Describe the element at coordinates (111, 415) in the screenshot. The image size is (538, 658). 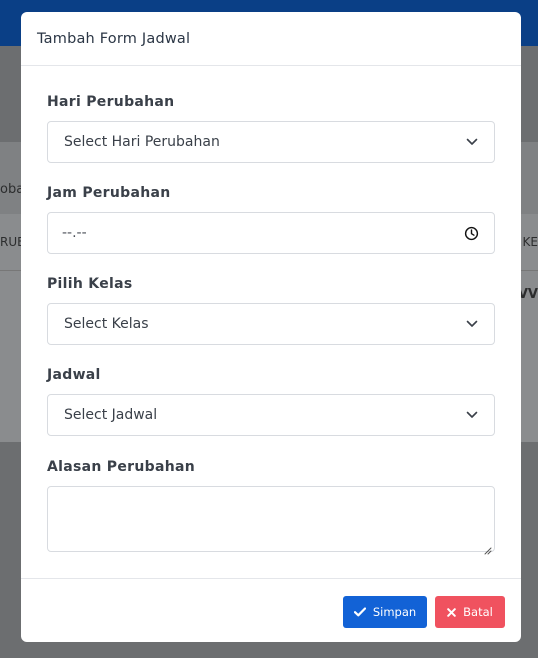
I see `jadwal-value: Select Jadwal` at that location.